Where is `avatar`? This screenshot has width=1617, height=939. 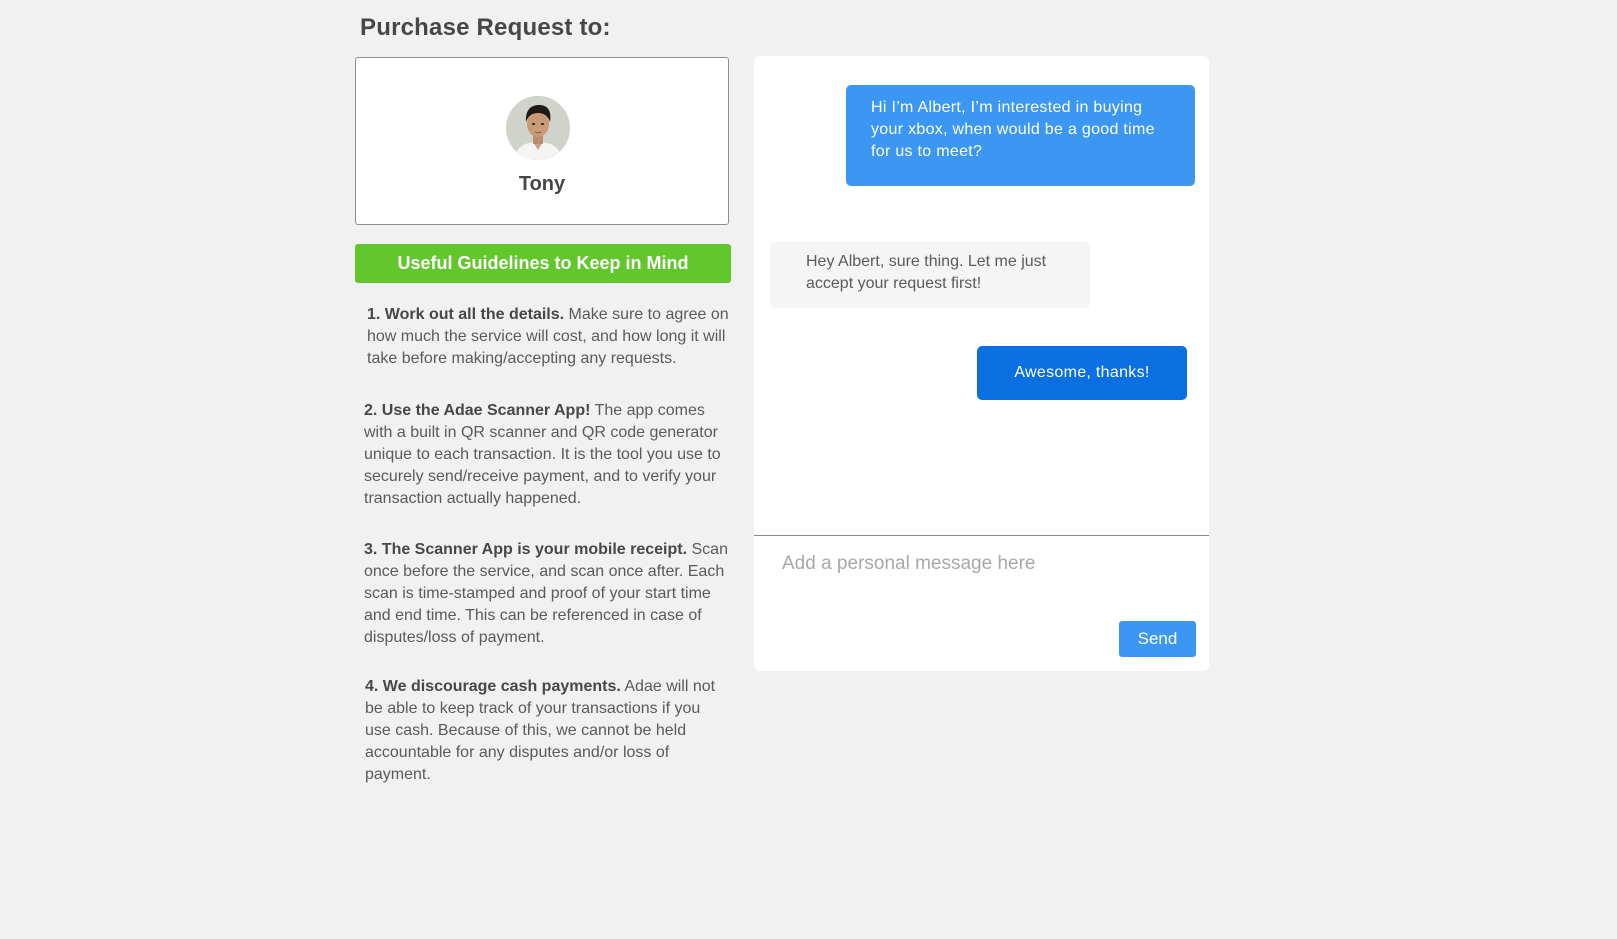 avatar is located at coordinates (538, 128).